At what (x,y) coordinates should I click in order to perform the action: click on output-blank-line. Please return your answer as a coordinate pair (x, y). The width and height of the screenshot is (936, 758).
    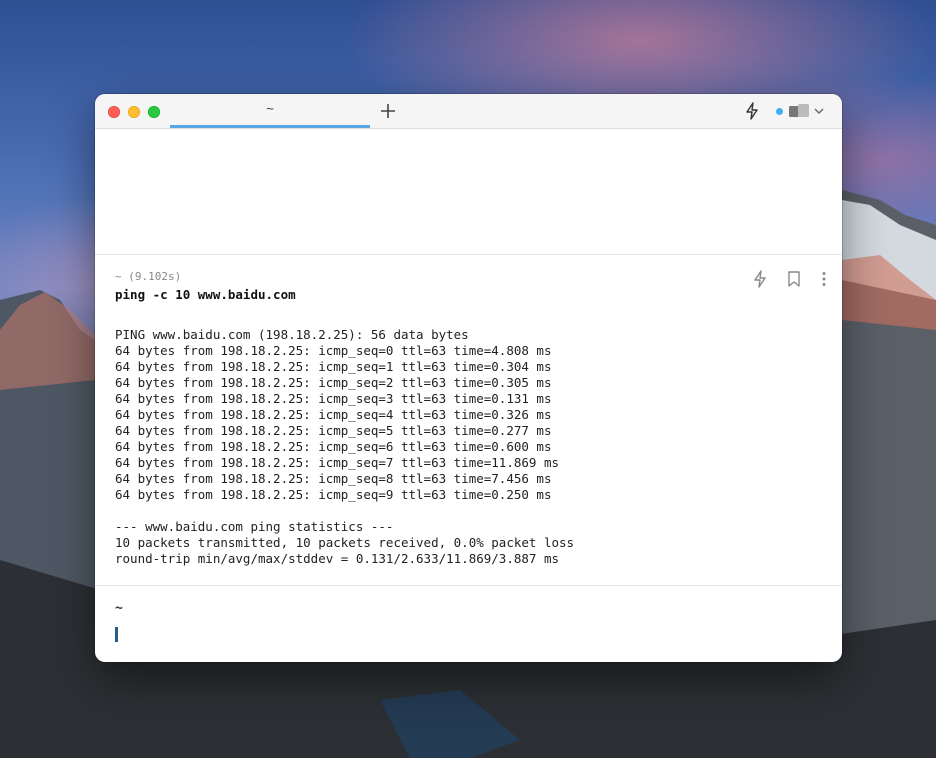
    Looking at the image, I should click on (344, 511).